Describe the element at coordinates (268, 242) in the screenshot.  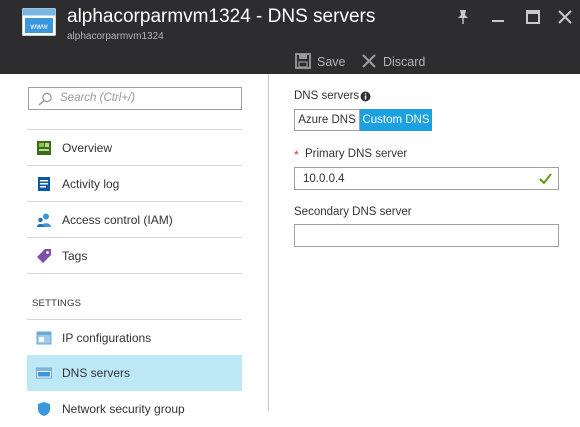
I see `pane-divider` at that location.